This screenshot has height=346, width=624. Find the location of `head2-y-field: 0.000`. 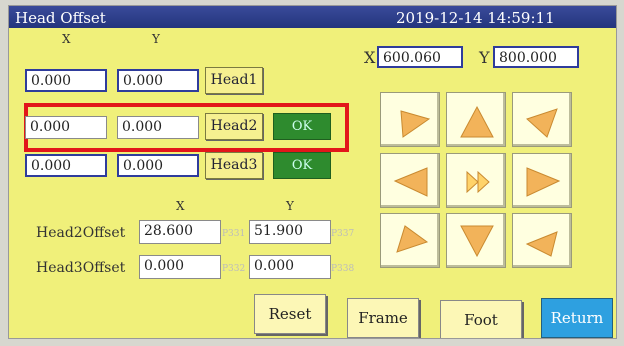

head2-y-field: 0.000 is located at coordinates (158, 127).